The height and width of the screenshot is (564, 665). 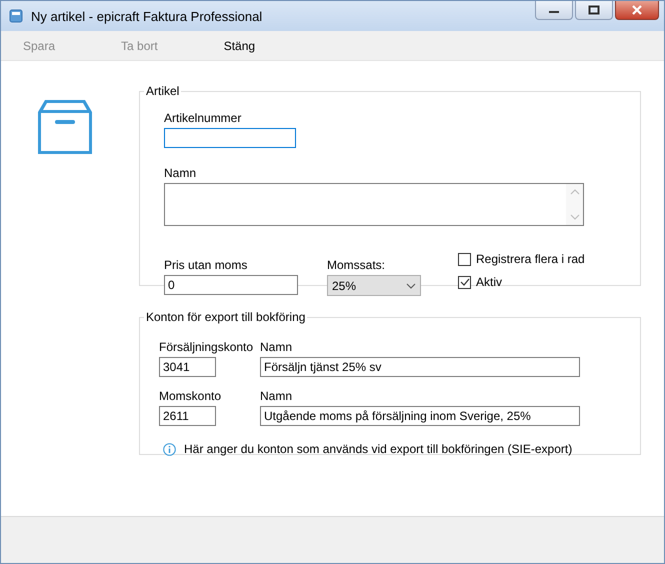 I want to click on window-title: Ny artikel - epicraft Faktura Professional, so click(x=147, y=16).